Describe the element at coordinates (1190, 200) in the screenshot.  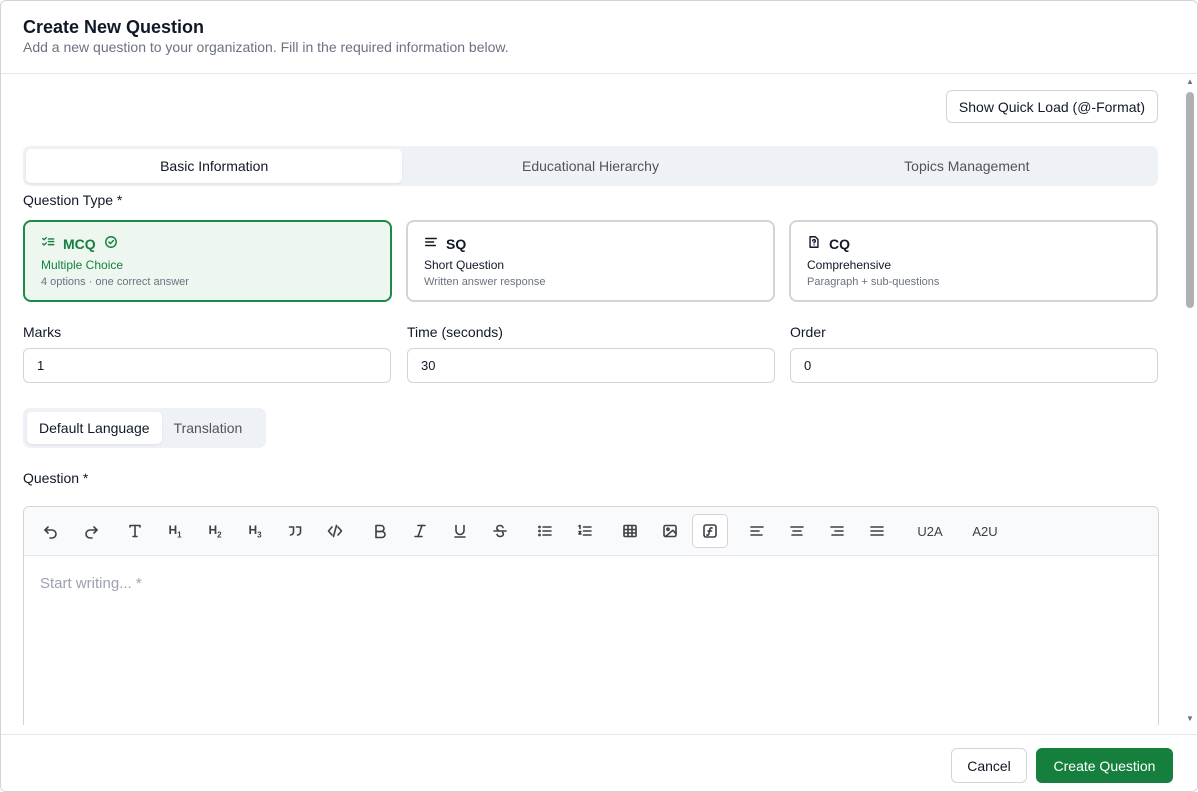
I see `scrollbar-thumb` at that location.